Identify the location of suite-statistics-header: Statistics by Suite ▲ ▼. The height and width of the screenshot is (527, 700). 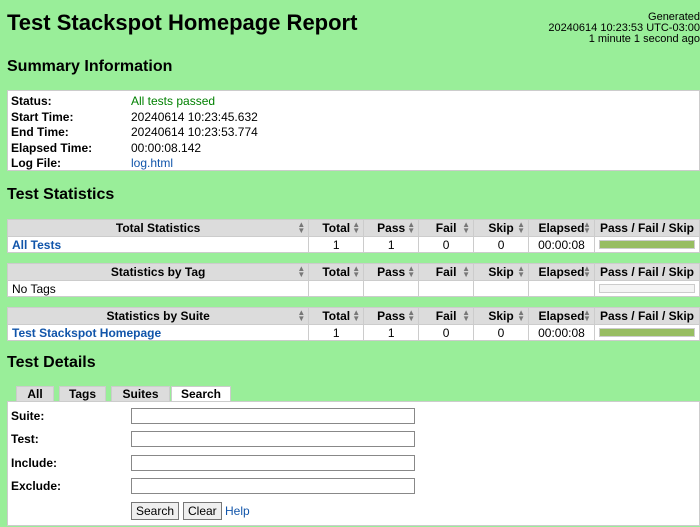
(158, 316).